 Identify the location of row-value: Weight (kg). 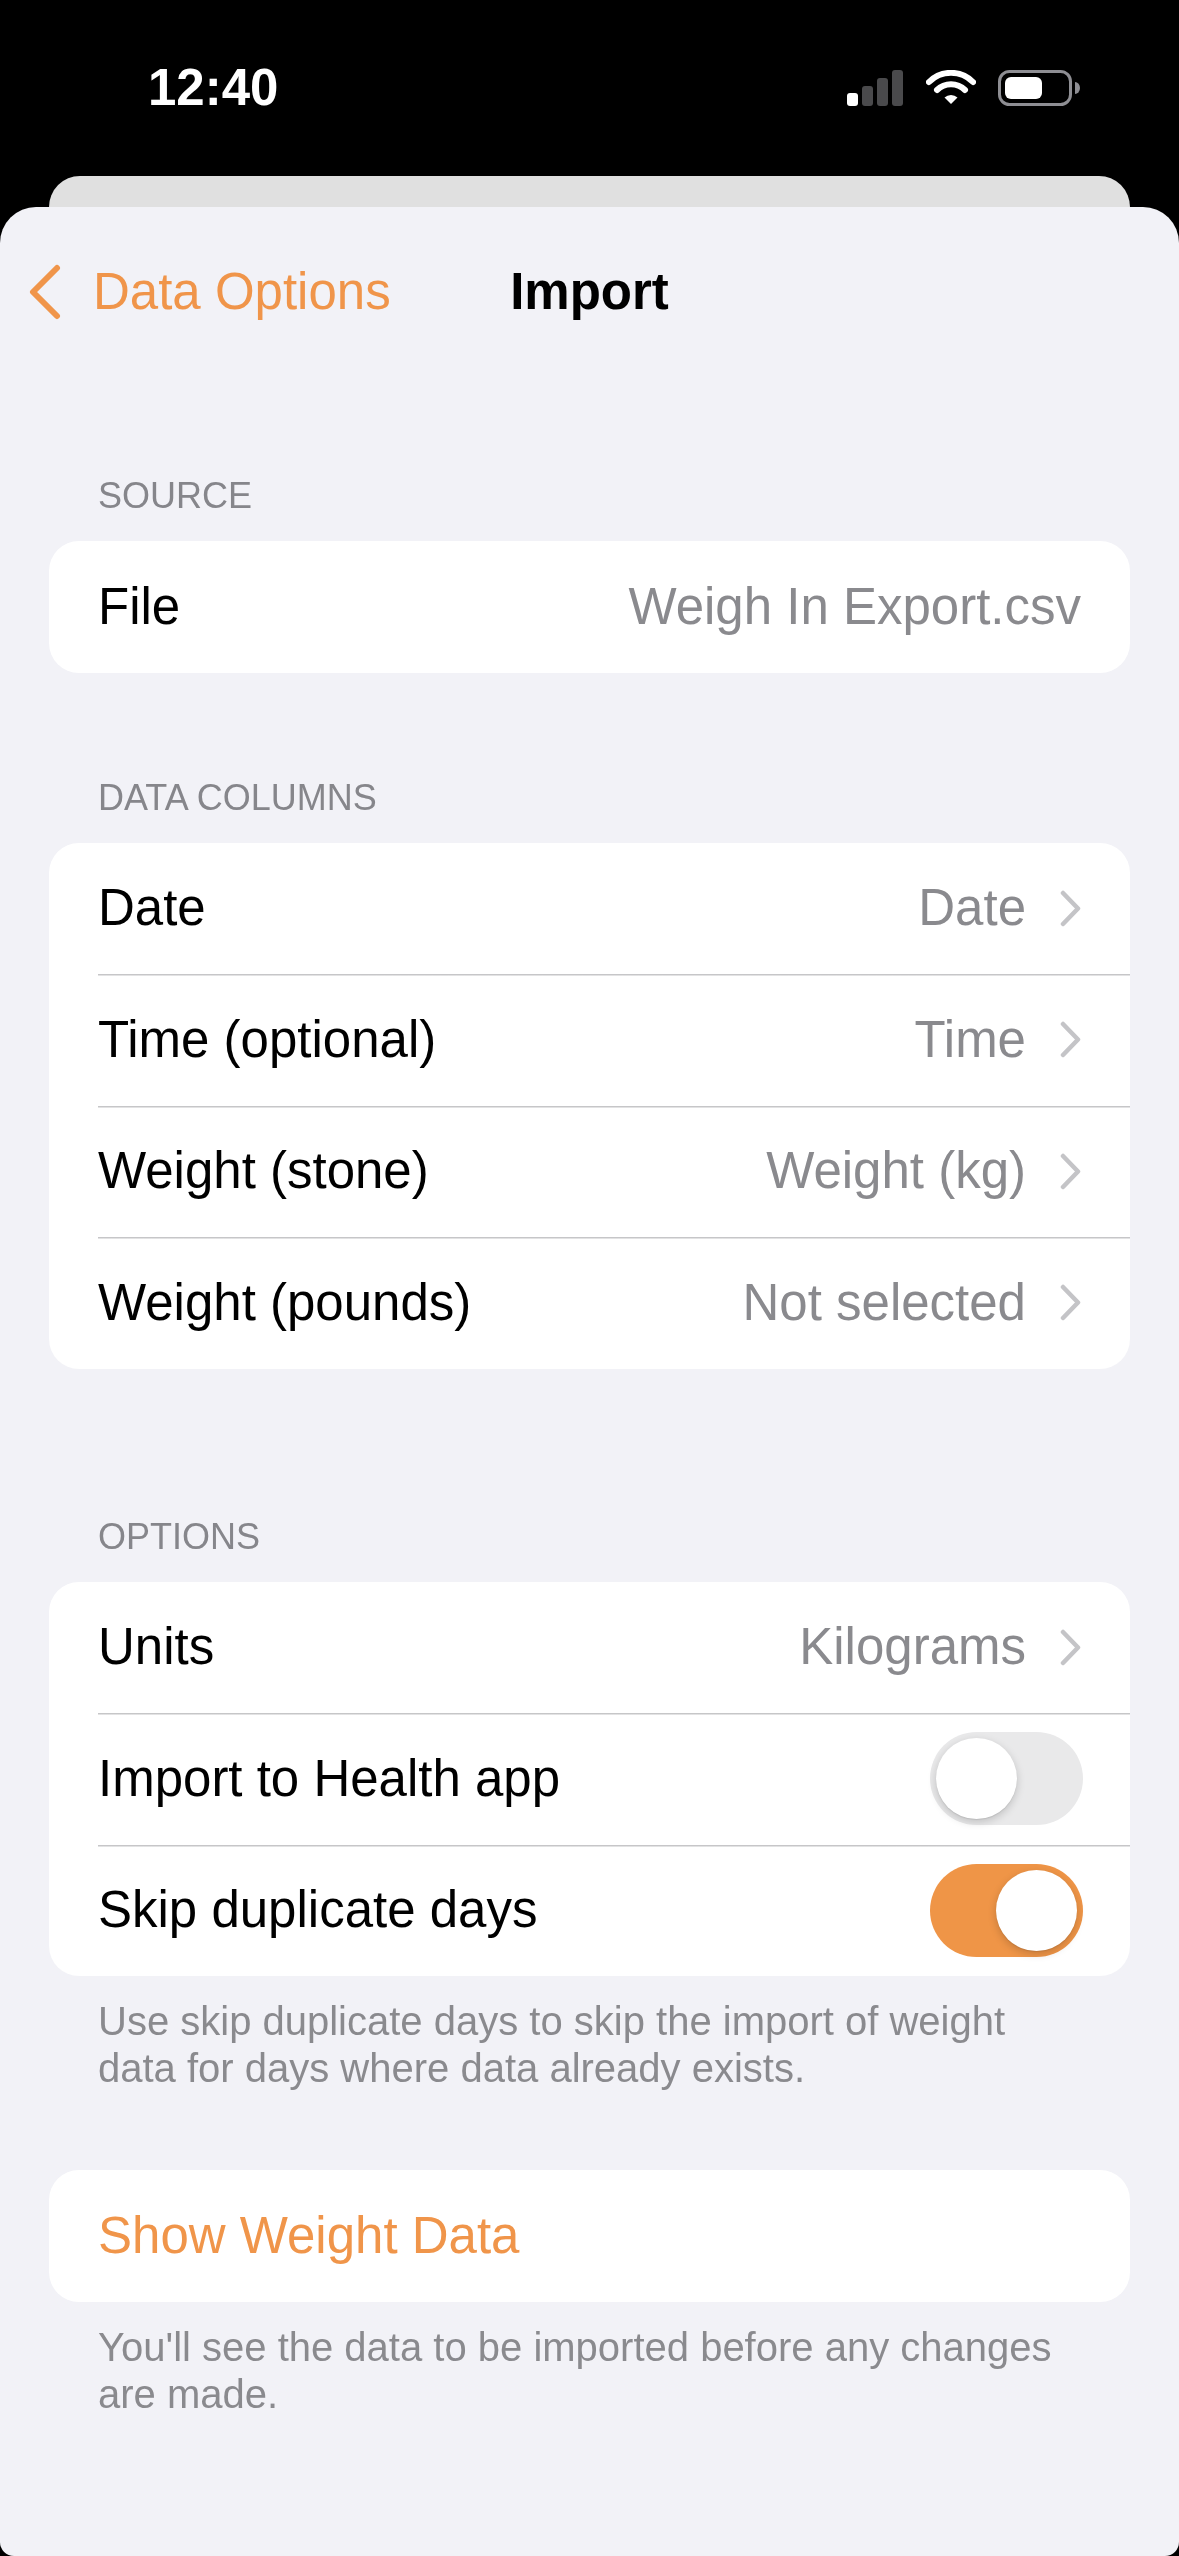
(896, 1171).